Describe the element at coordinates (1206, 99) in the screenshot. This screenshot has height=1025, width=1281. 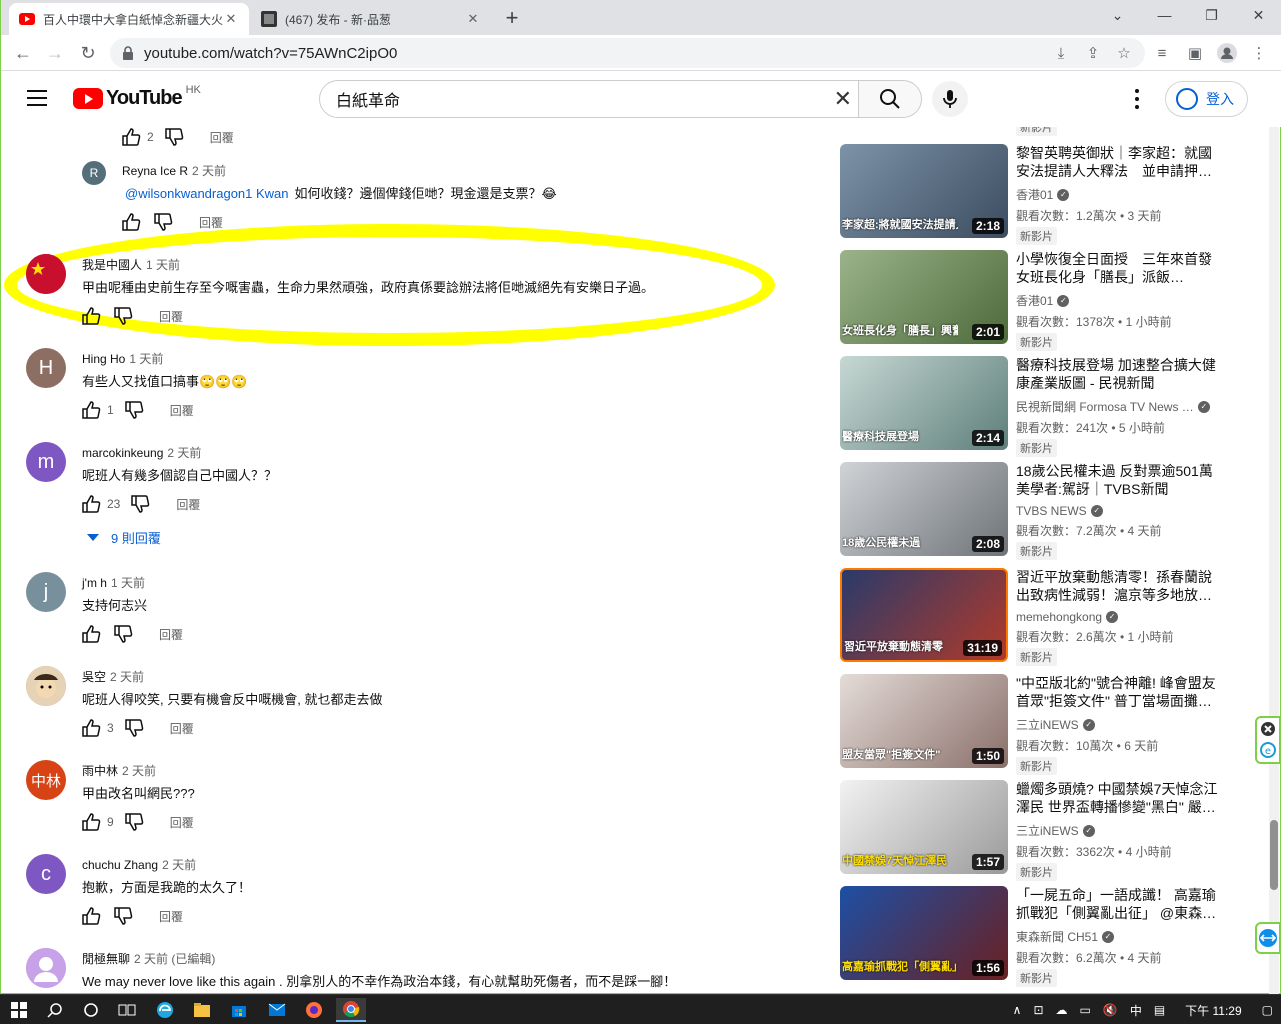
I see `sign-in-button: 登入` at that location.